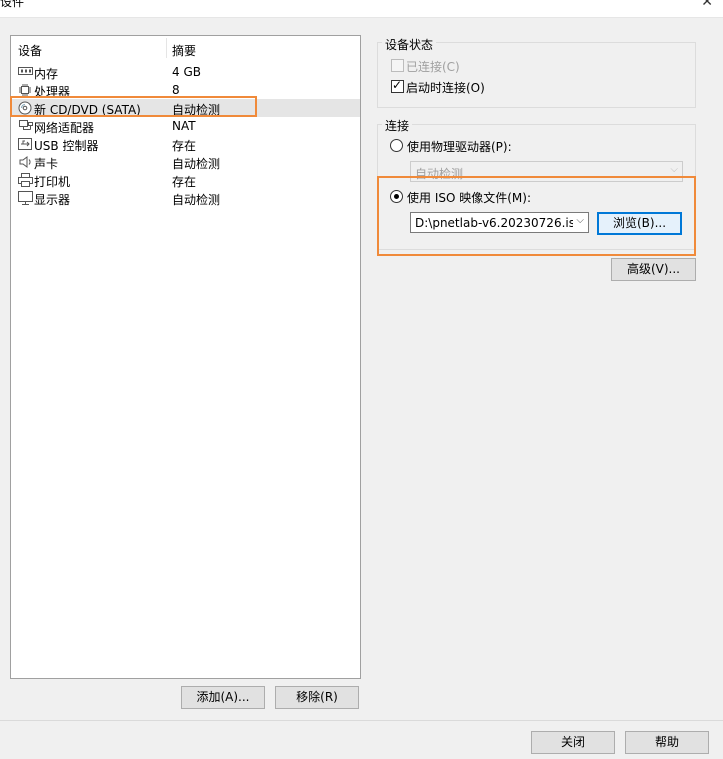  Describe the element at coordinates (185, 90) in the screenshot. I see `device-row-processor: 处理器 8` at that location.